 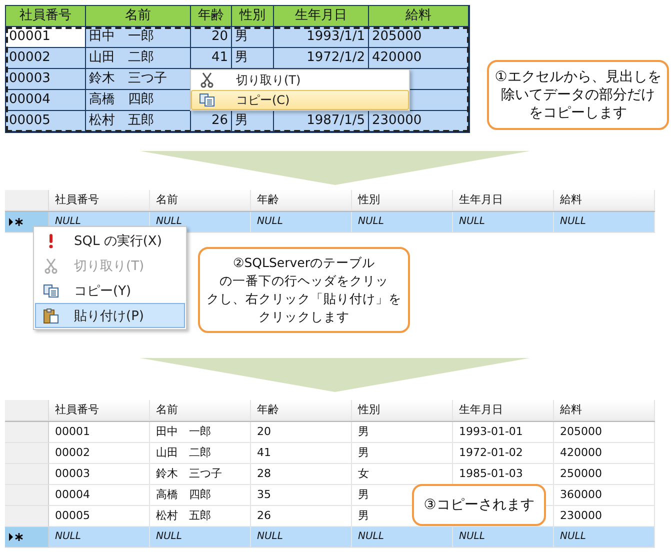 I want to click on table-cell: 1993/1/1, so click(x=321, y=37).